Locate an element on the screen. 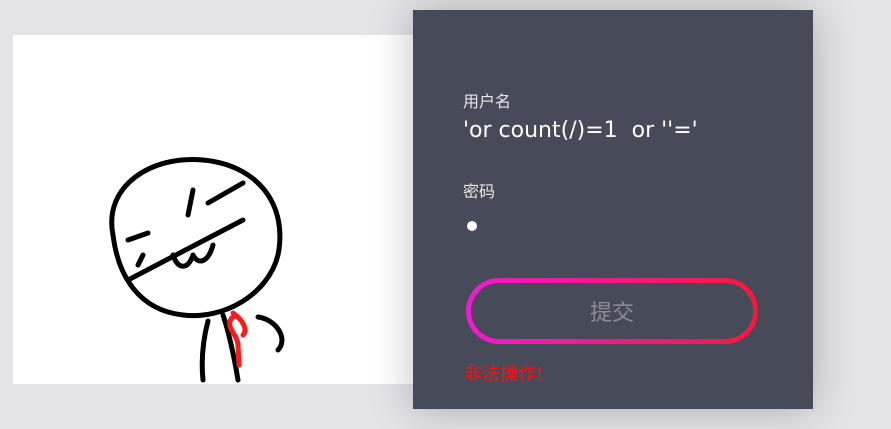 The width and height of the screenshot is (891, 429). username-label: 用户名 is located at coordinates (487, 101).